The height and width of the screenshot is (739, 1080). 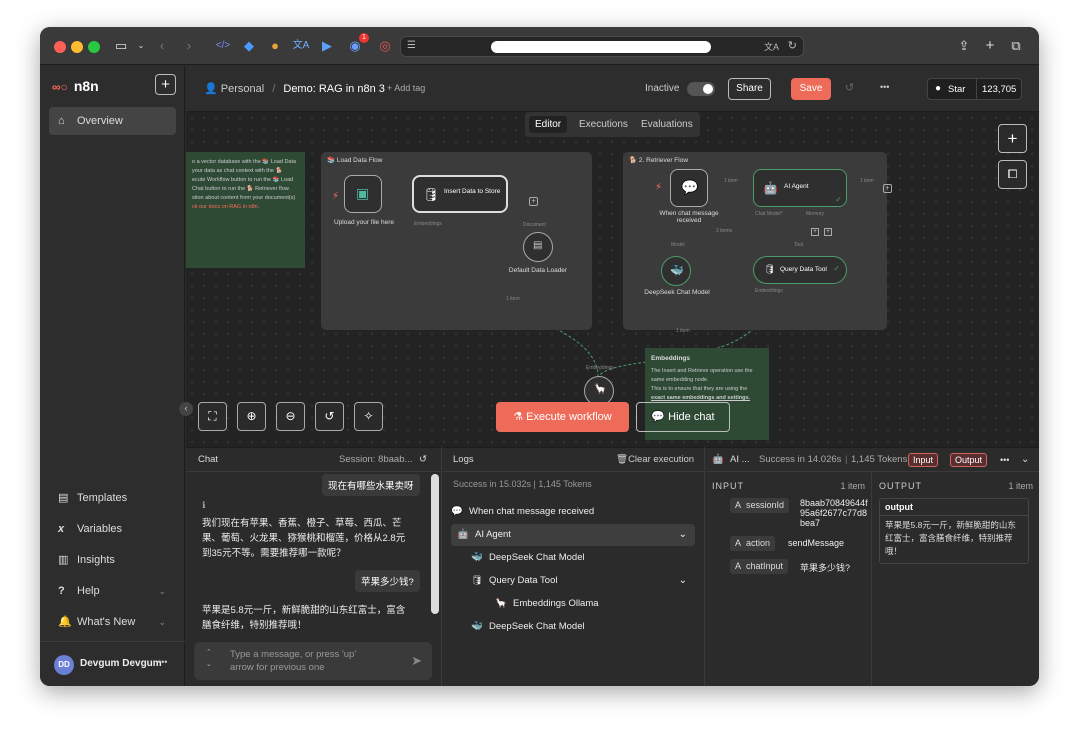 I want to click on chat-trigger-node: 💬, so click(x=689, y=188).